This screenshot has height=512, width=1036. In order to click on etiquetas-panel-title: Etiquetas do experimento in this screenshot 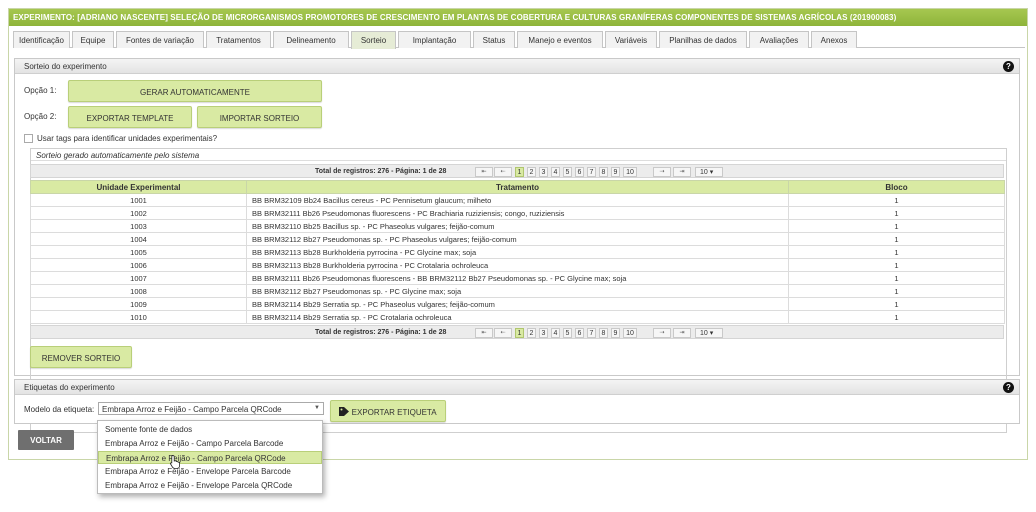, I will do `click(69, 387)`.